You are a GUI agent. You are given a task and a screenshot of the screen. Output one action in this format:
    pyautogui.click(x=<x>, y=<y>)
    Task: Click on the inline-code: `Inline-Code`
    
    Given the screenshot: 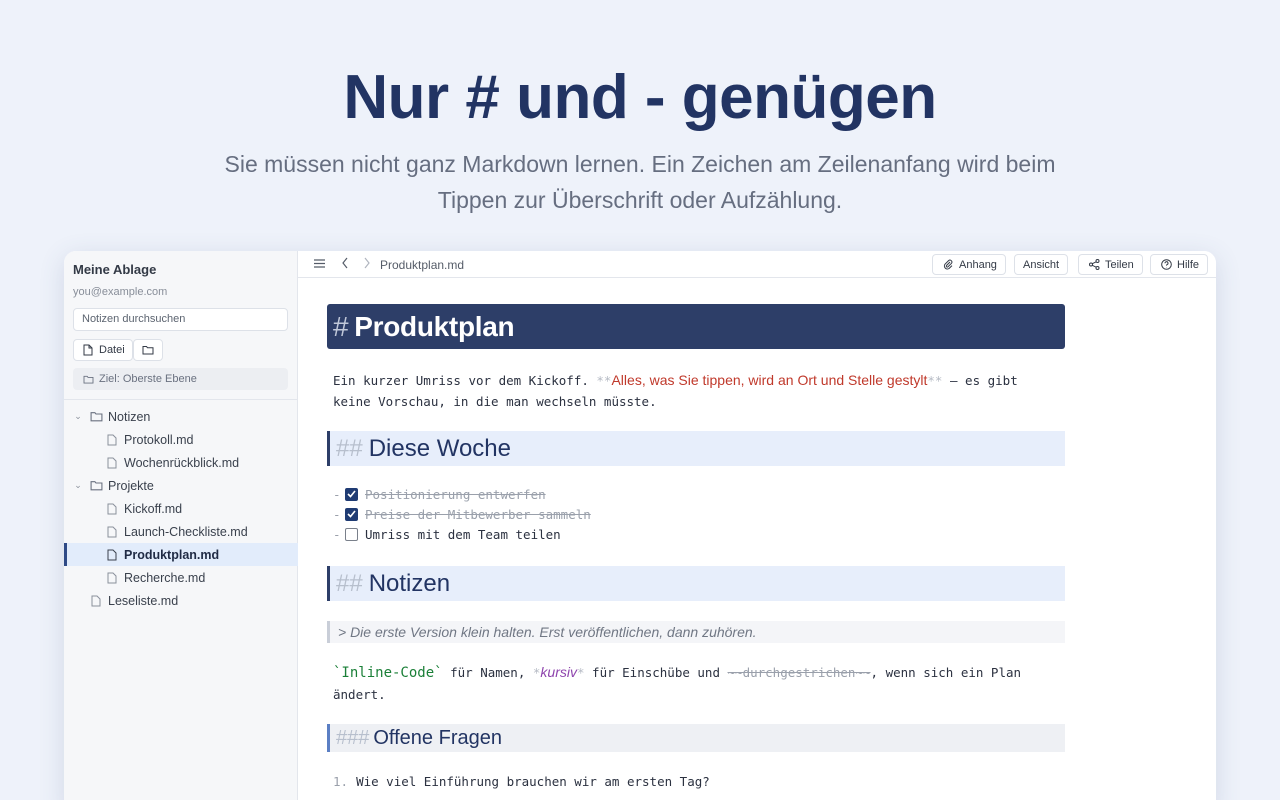 What is the action you would take?
    pyautogui.click(x=388, y=673)
    